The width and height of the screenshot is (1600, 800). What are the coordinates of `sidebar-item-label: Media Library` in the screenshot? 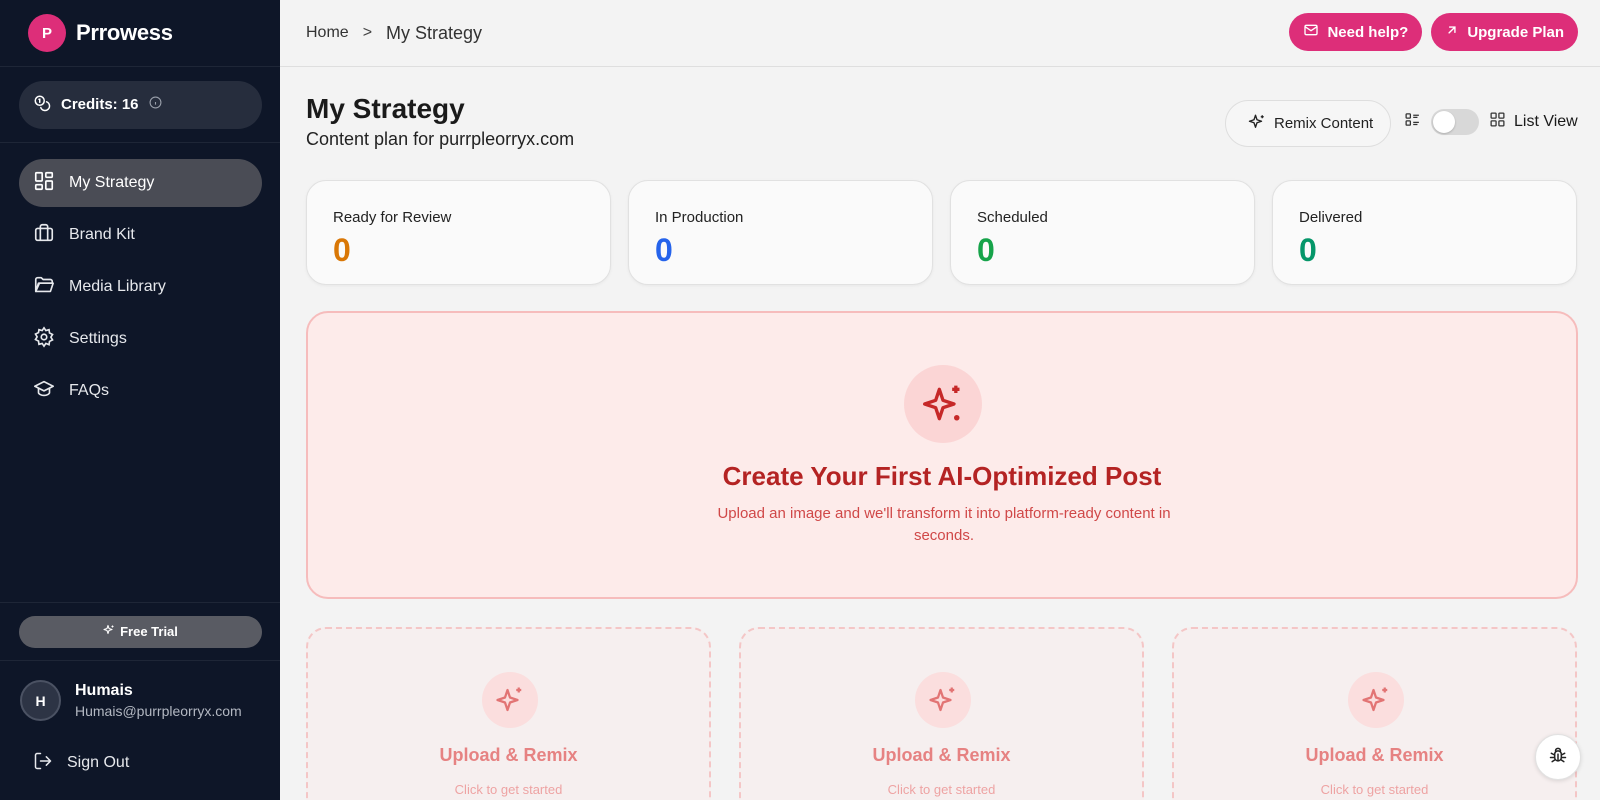 It's located at (117, 286).